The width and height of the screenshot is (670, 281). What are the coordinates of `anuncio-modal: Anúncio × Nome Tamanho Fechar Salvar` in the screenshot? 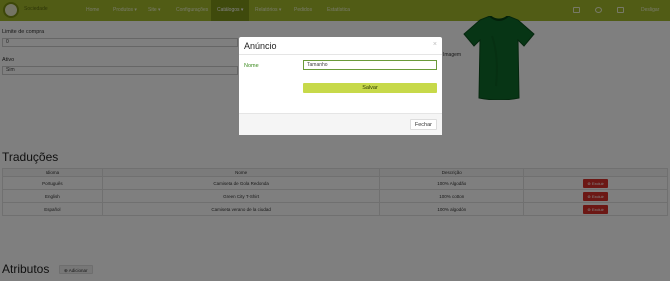 It's located at (340, 86).